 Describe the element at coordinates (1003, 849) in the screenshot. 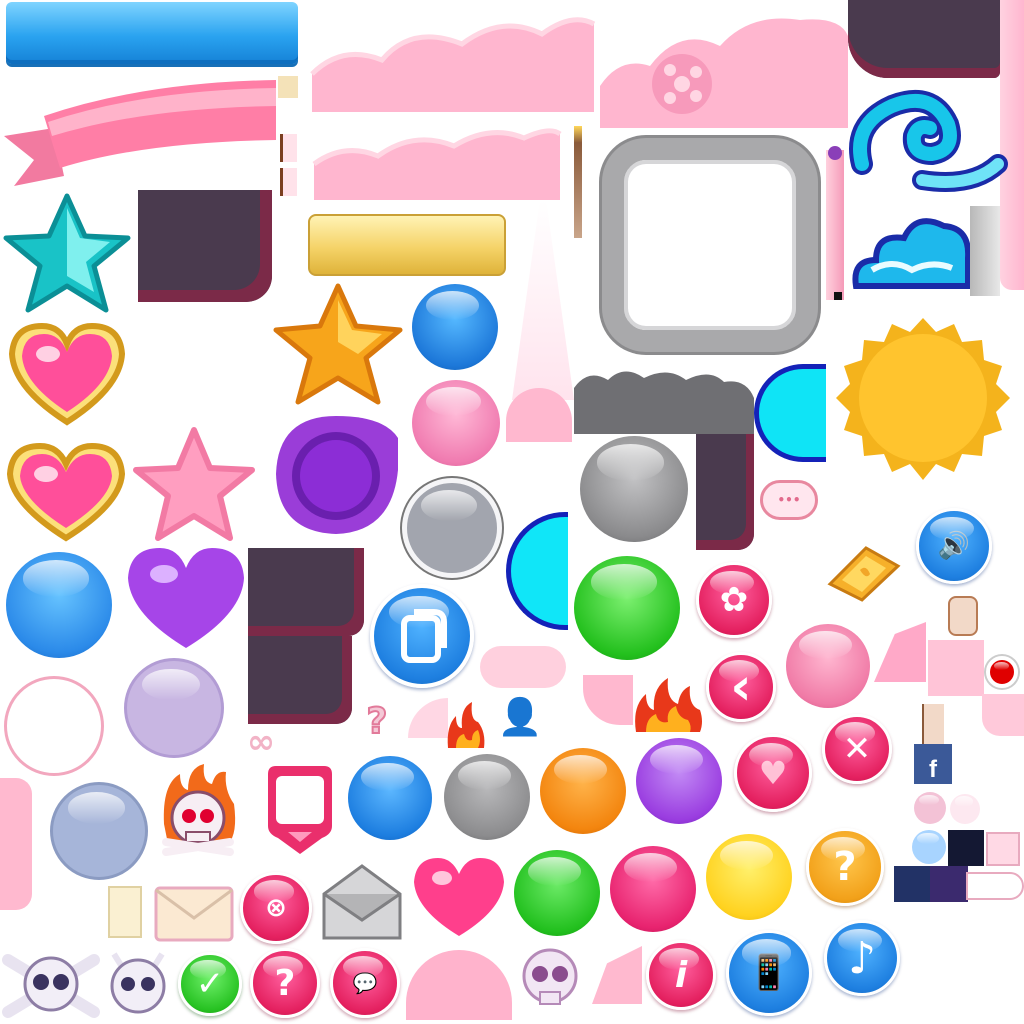

I see `pink-outline-square` at that location.